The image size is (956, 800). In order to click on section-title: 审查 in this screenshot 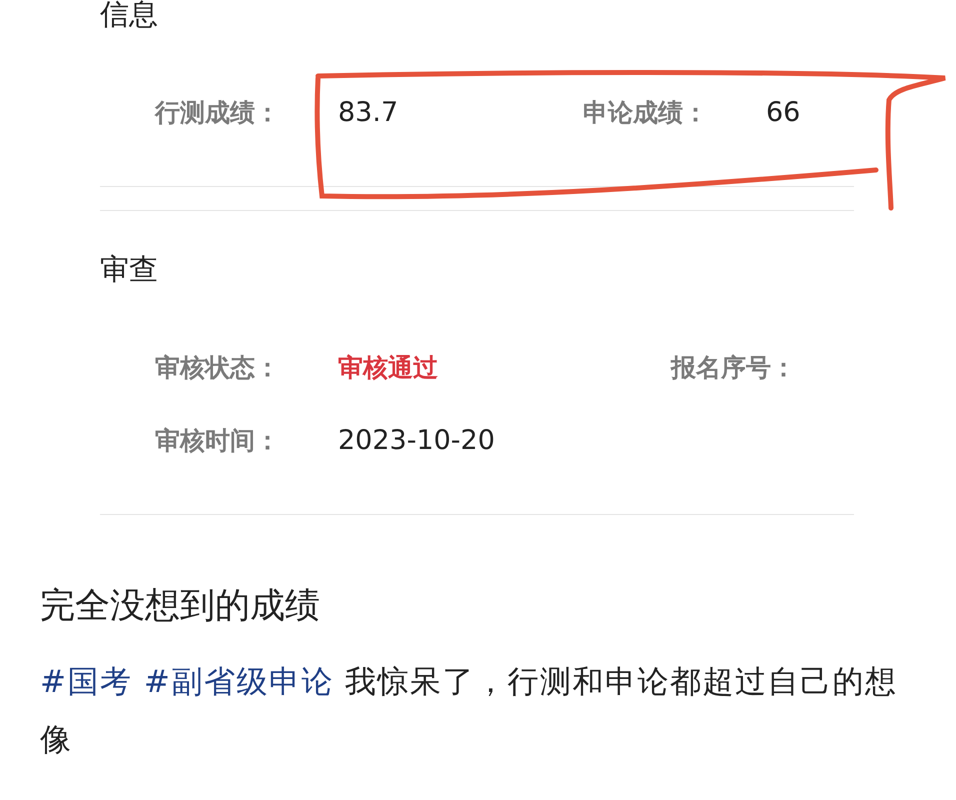, I will do `click(129, 269)`.